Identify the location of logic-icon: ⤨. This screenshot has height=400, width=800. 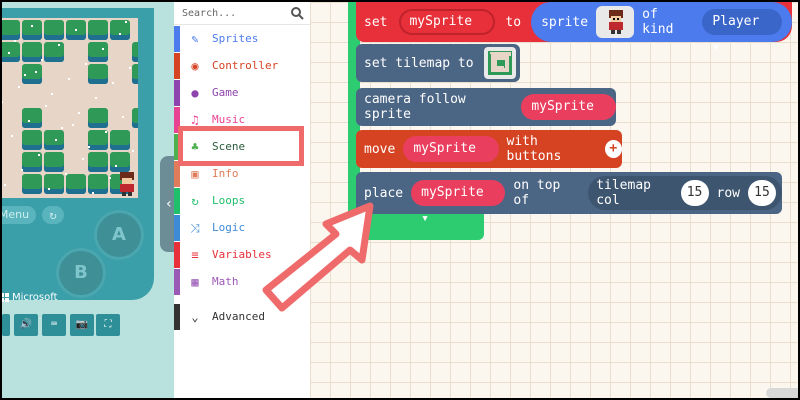
(195, 228).